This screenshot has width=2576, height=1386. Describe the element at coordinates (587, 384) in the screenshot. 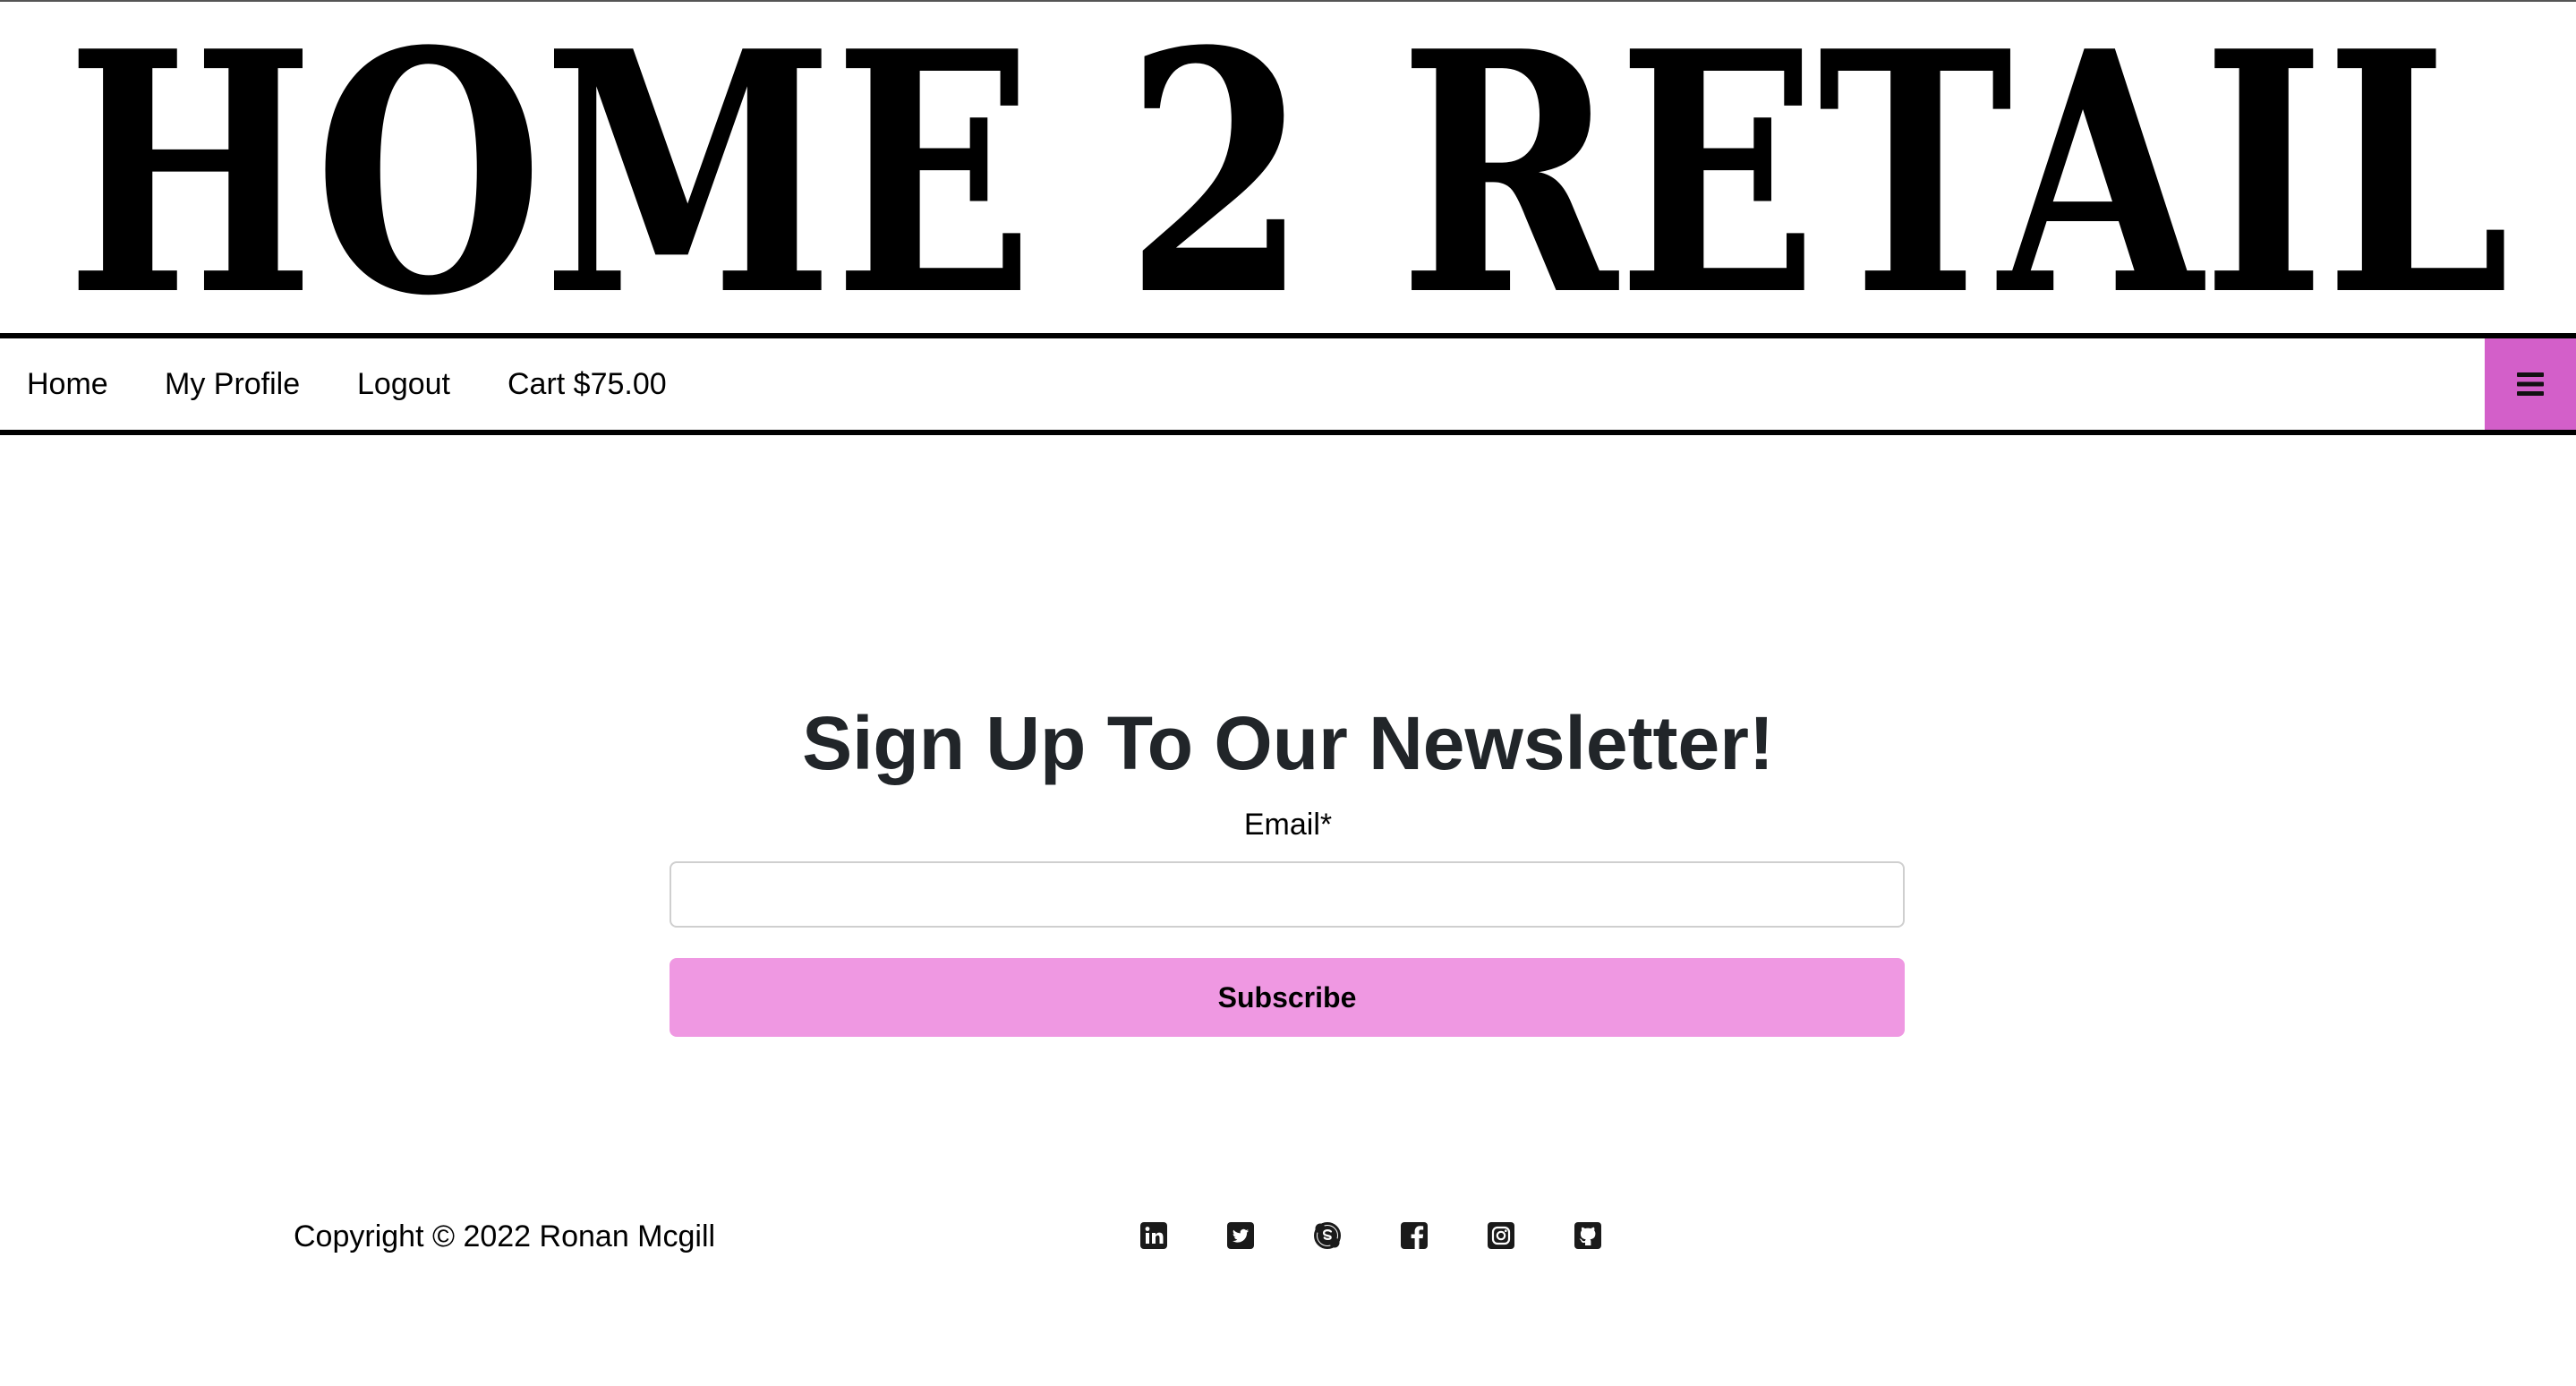

I see `nav-link-cart: Cart $75.00` at that location.